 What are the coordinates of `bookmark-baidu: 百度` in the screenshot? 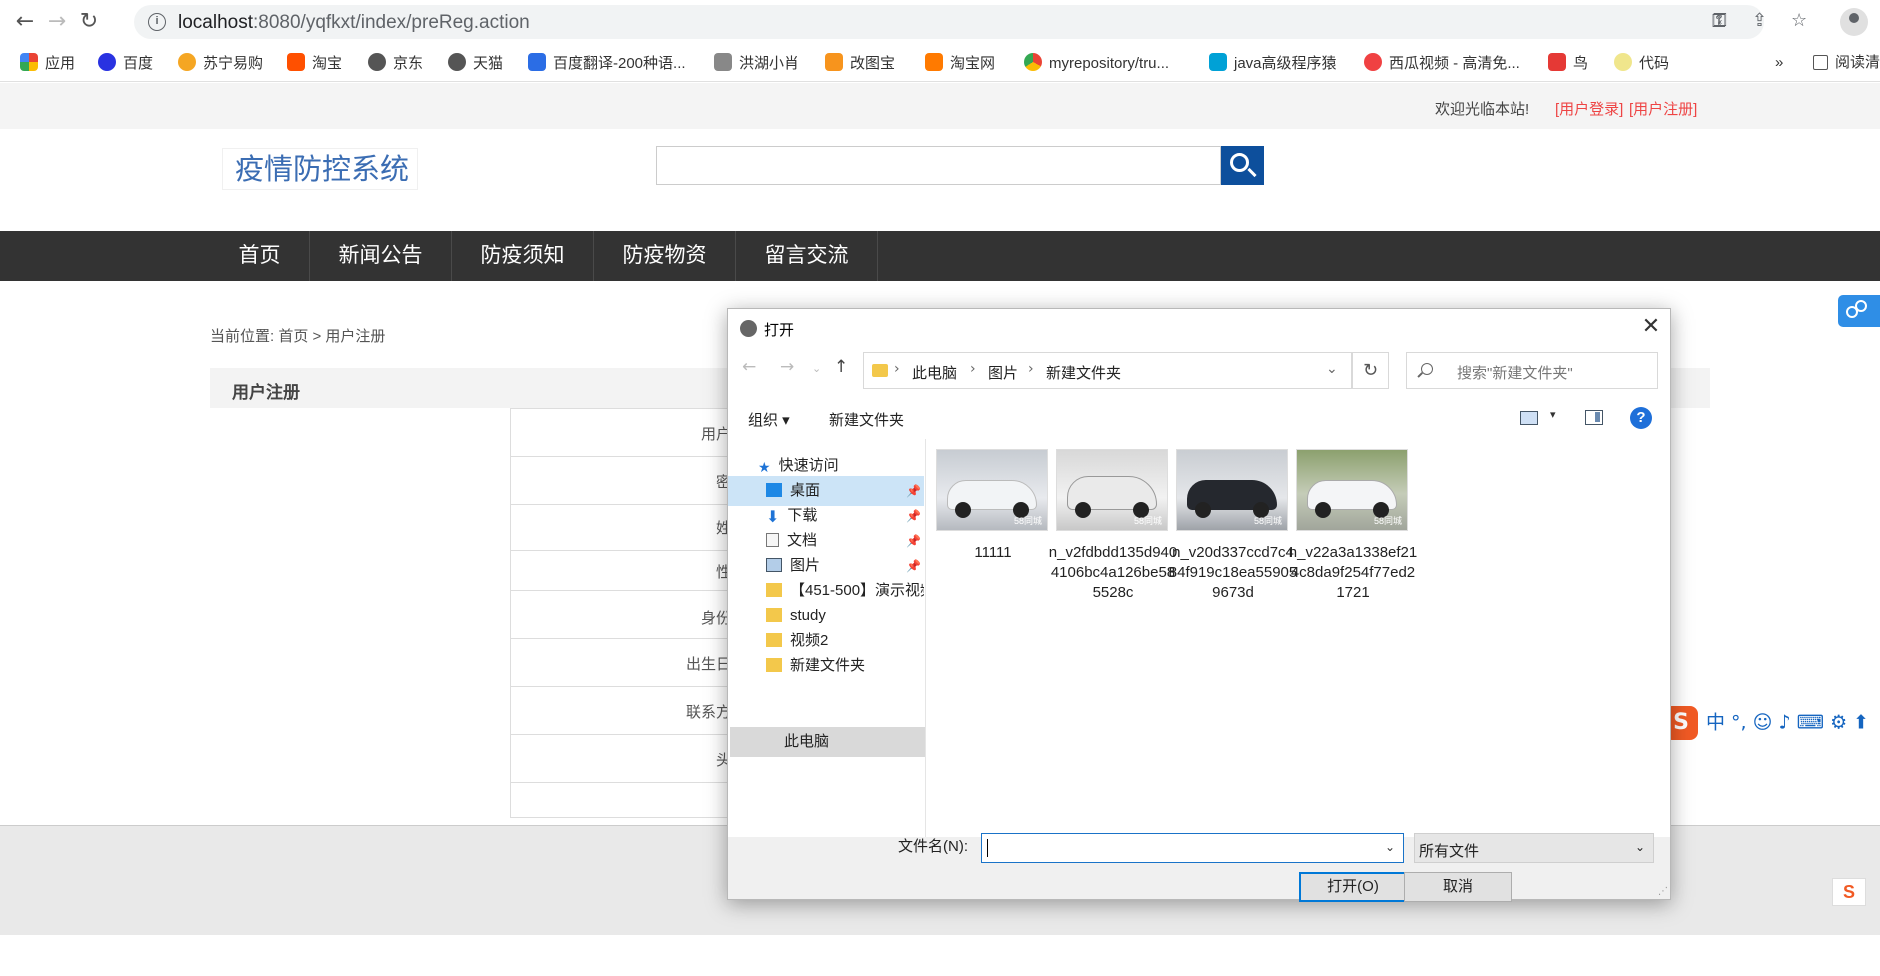 It's located at (125, 63).